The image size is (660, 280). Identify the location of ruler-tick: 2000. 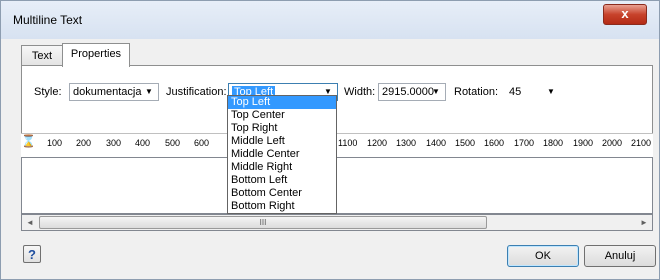
(612, 143).